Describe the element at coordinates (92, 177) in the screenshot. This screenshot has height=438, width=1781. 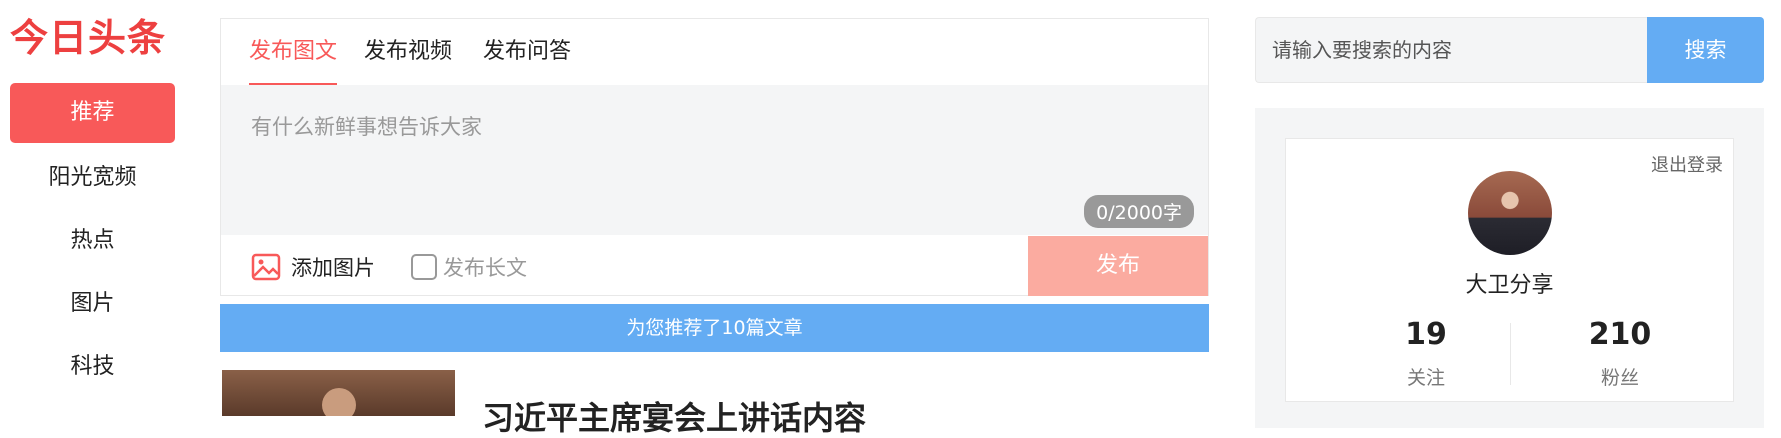
I see `nav-item-sunshine-video: 阳光宽频` at that location.